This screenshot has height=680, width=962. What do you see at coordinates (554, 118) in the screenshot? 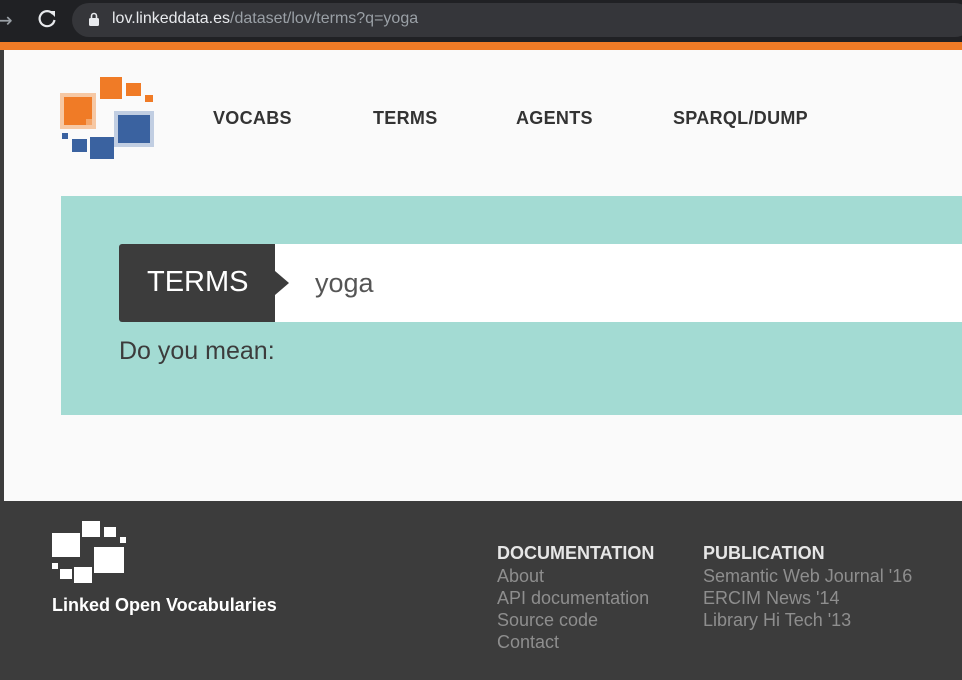
I see `nav-agents: AGENTS` at bounding box center [554, 118].